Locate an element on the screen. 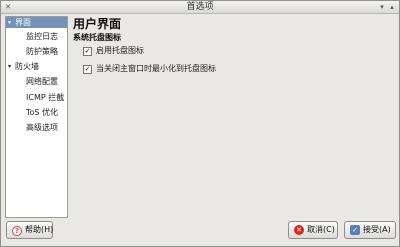 This screenshot has height=247, width=400. enable-tray-icon-checkbox: ✓ is located at coordinates (87, 51).